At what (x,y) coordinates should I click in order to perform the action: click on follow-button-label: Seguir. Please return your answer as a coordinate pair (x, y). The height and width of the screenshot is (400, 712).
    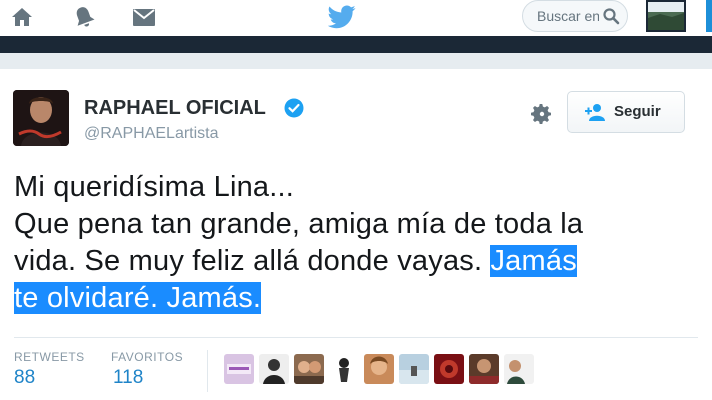
    Looking at the image, I should click on (637, 111).